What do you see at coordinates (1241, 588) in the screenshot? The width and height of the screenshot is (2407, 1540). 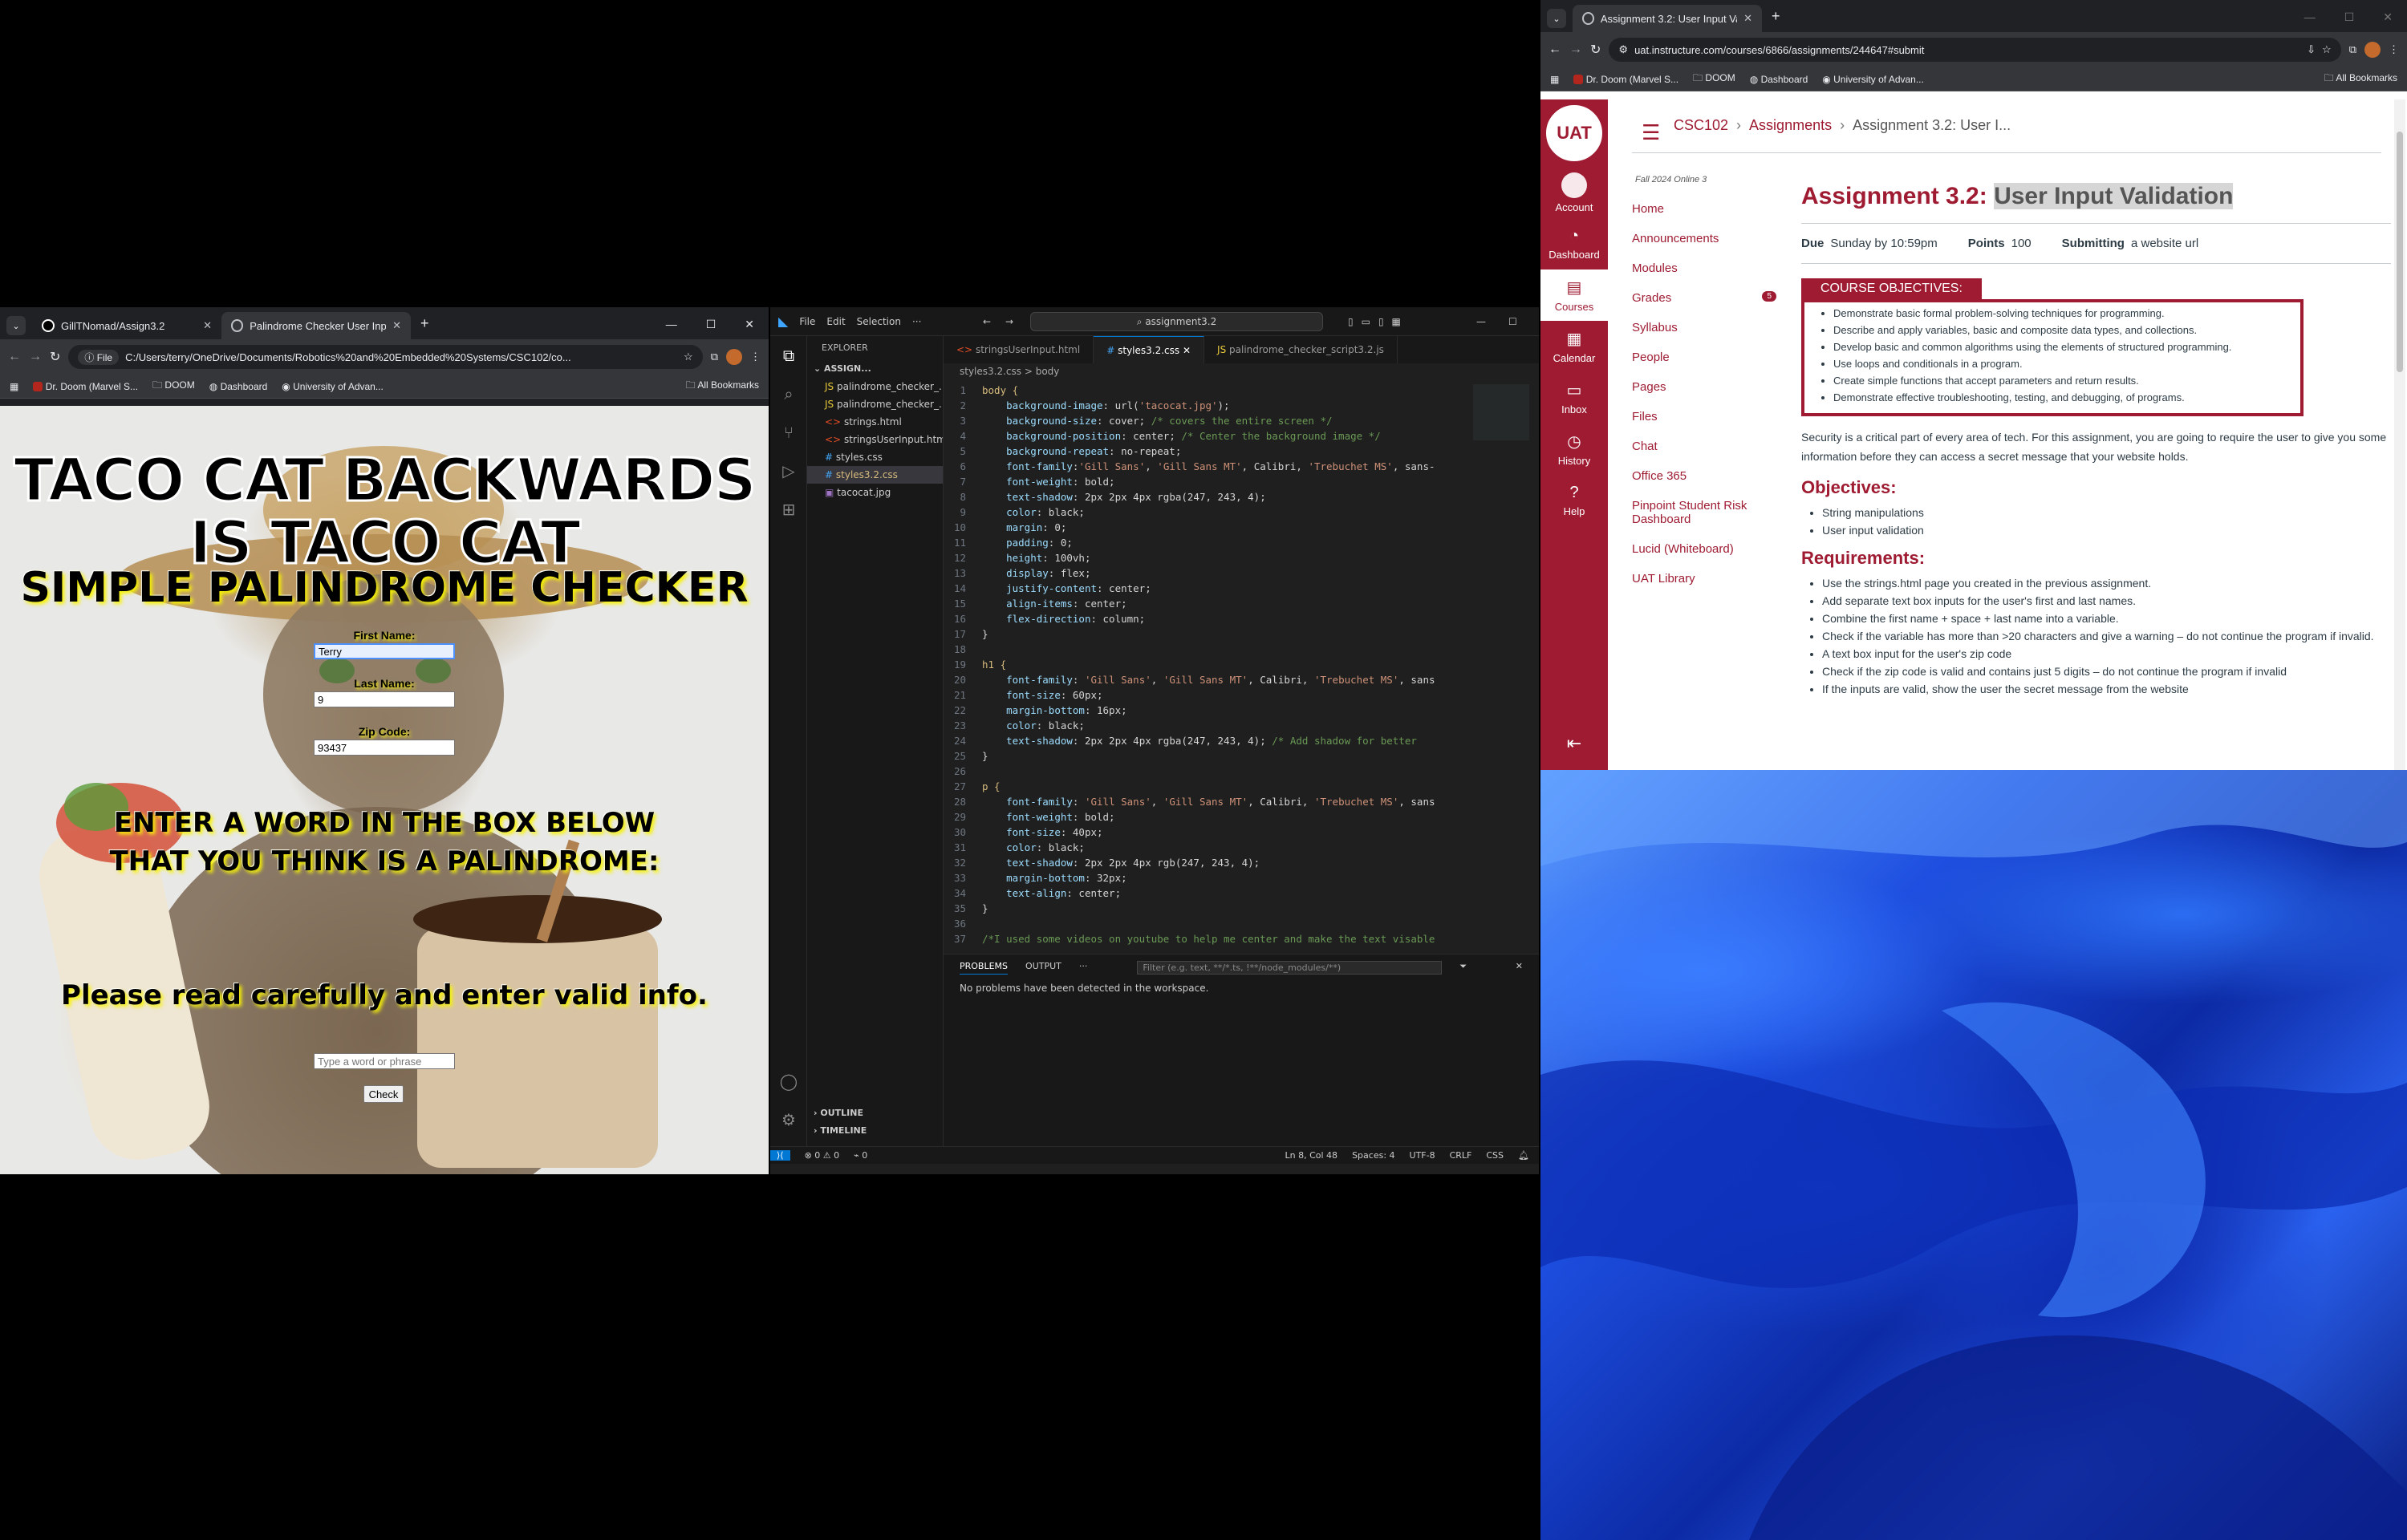 I see `code-line: 14 justify-content: center;` at bounding box center [1241, 588].